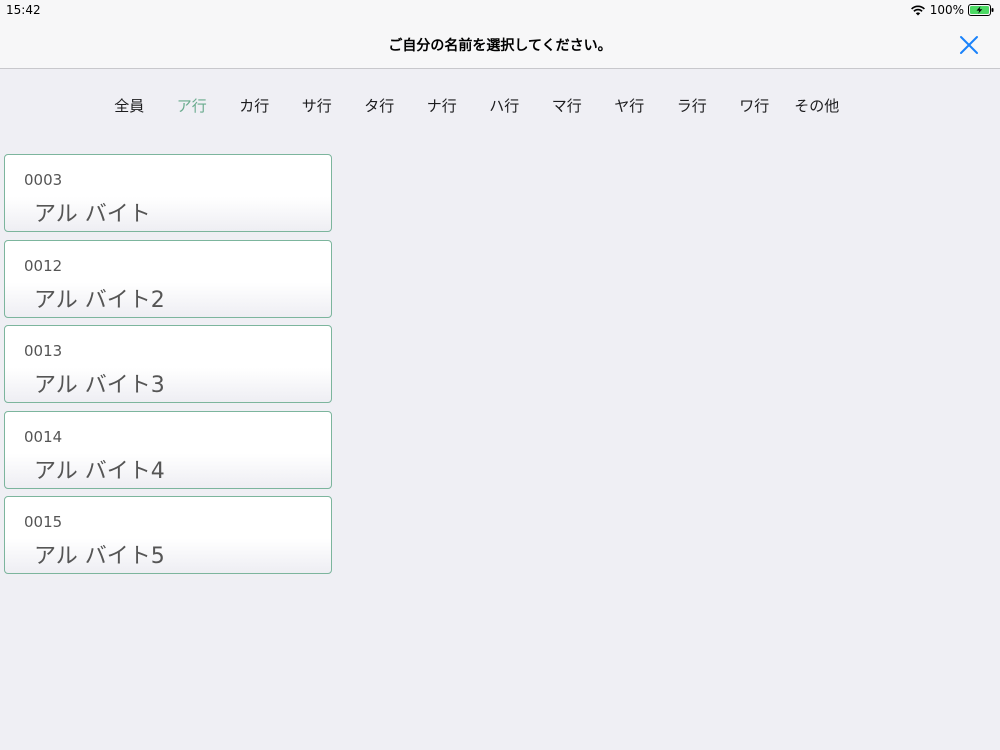 The height and width of the screenshot is (750, 1000). What do you see at coordinates (254, 106) in the screenshot?
I see `tab-2: カ行` at bounding box center [254, 106].